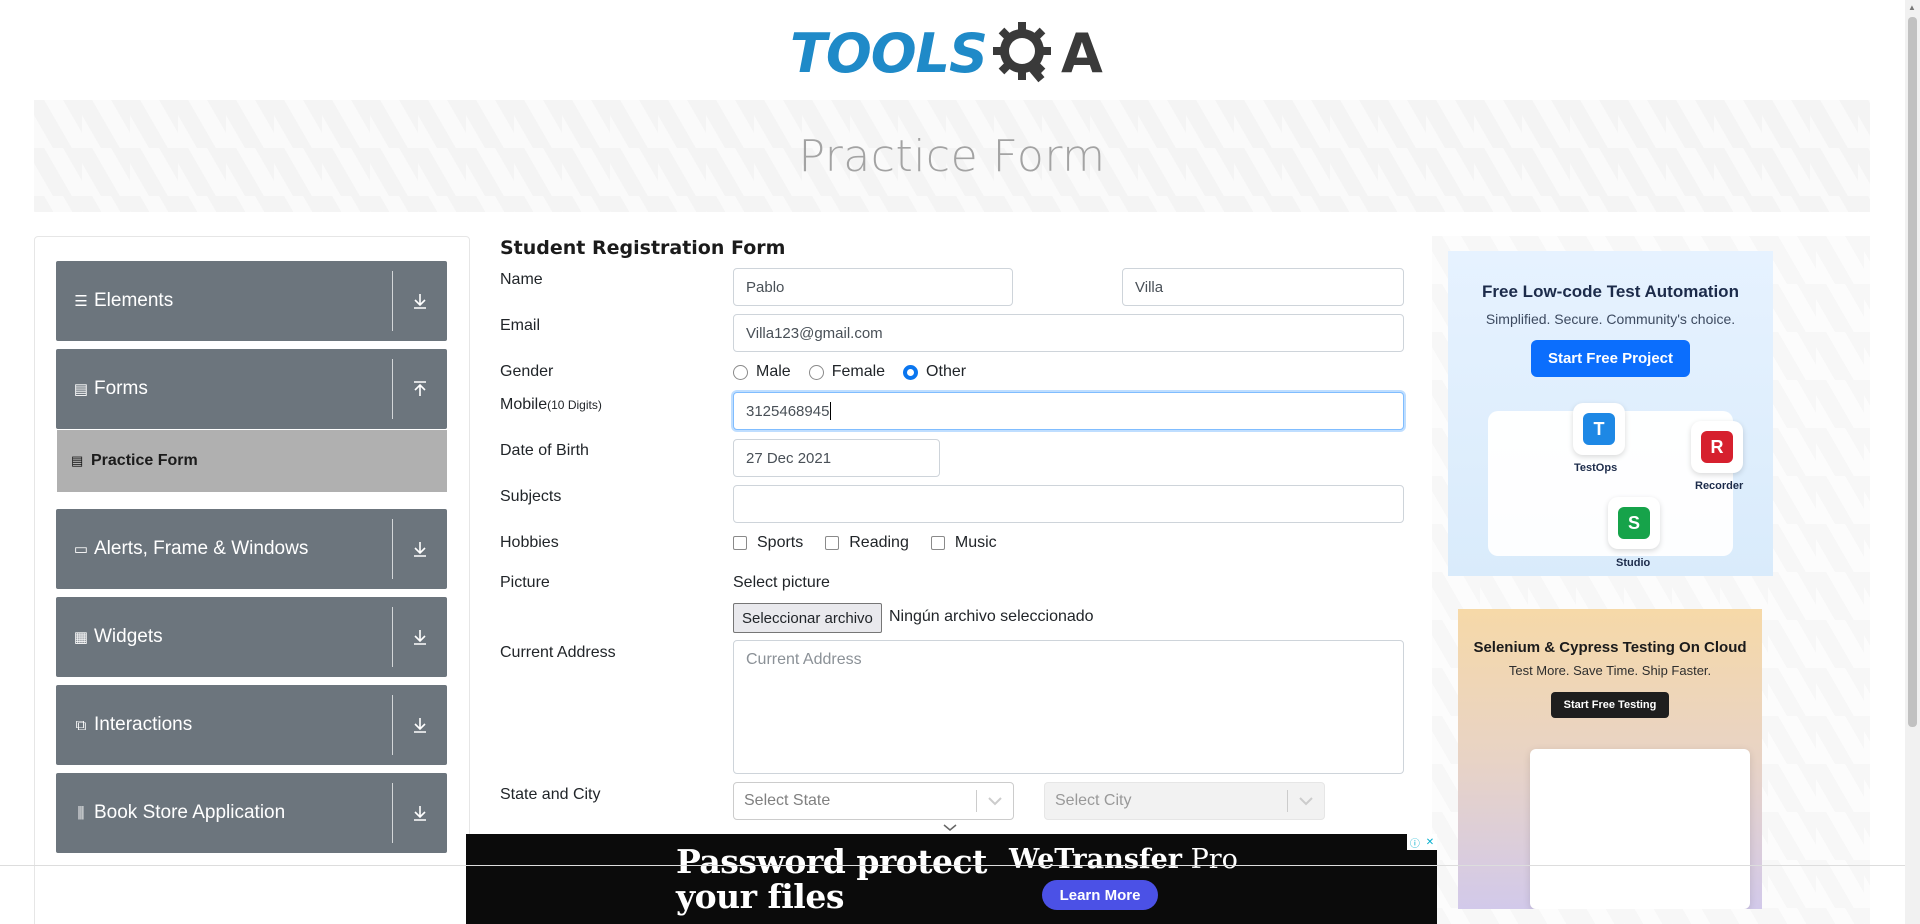  What do you see at coordinates (1912, 7) in the screenshot?
I see `scroll-up-icon: ▲` at bounding box center [1912, 7].